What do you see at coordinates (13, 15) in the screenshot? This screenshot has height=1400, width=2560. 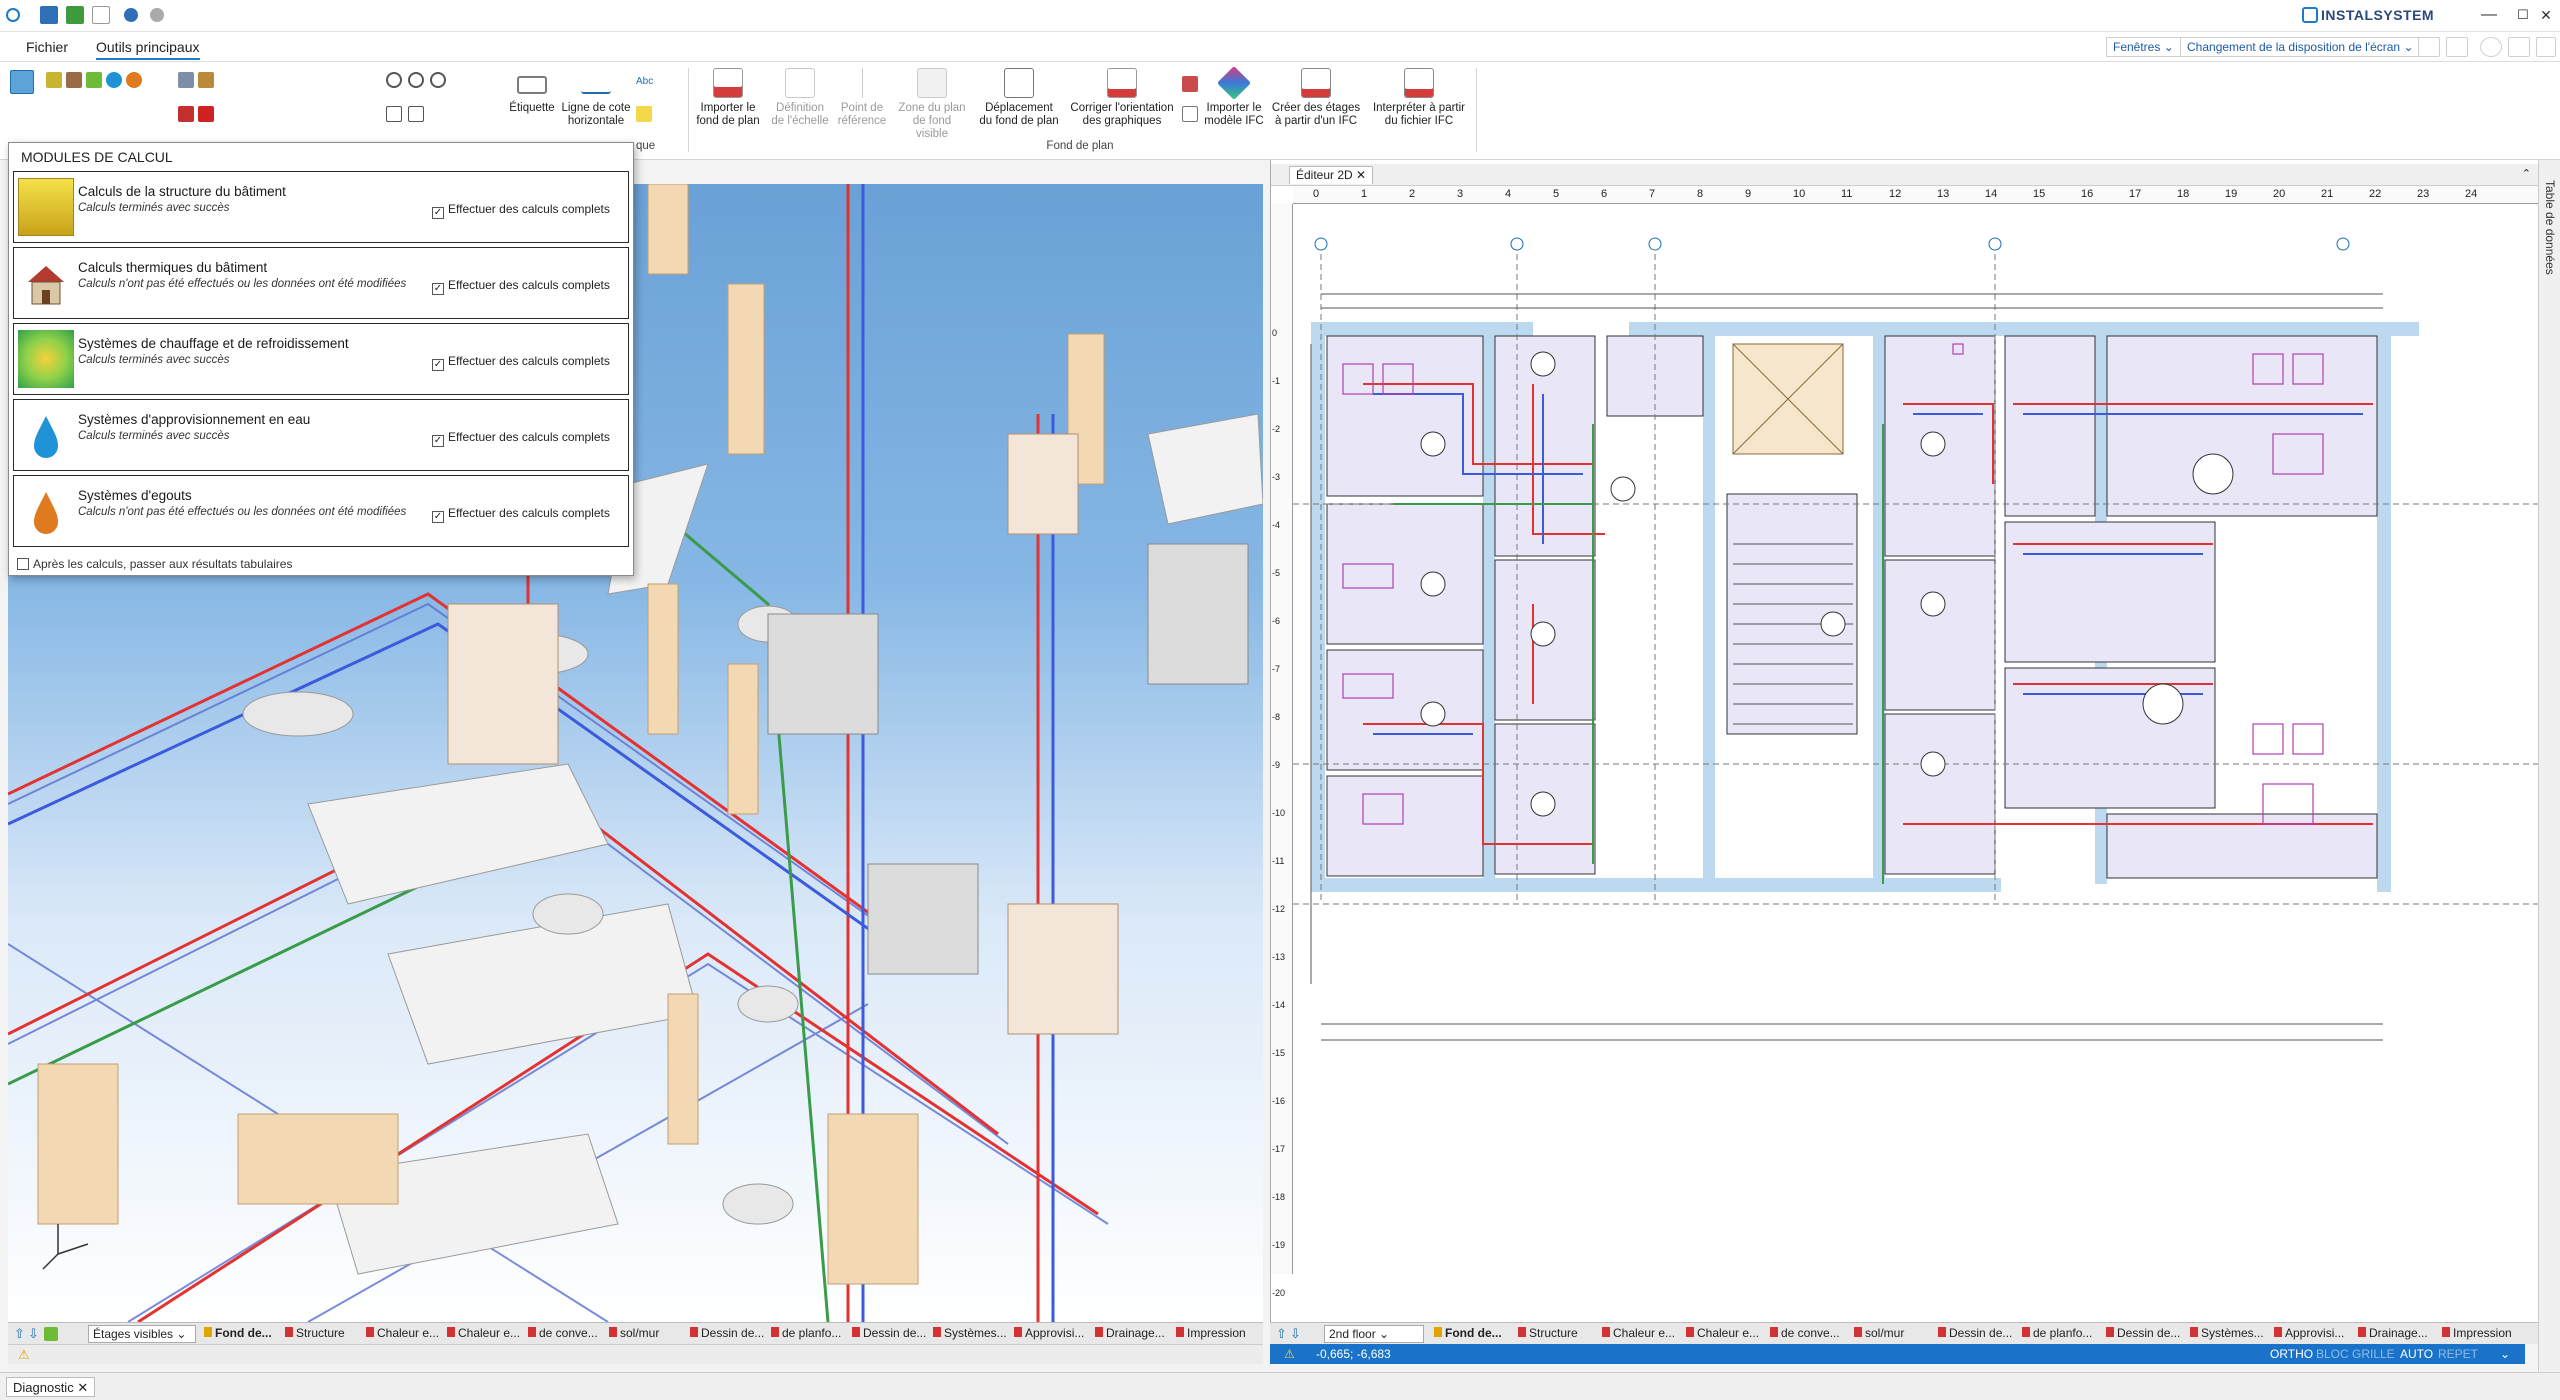 I see `app-icon` at bounding box center [13, 15].